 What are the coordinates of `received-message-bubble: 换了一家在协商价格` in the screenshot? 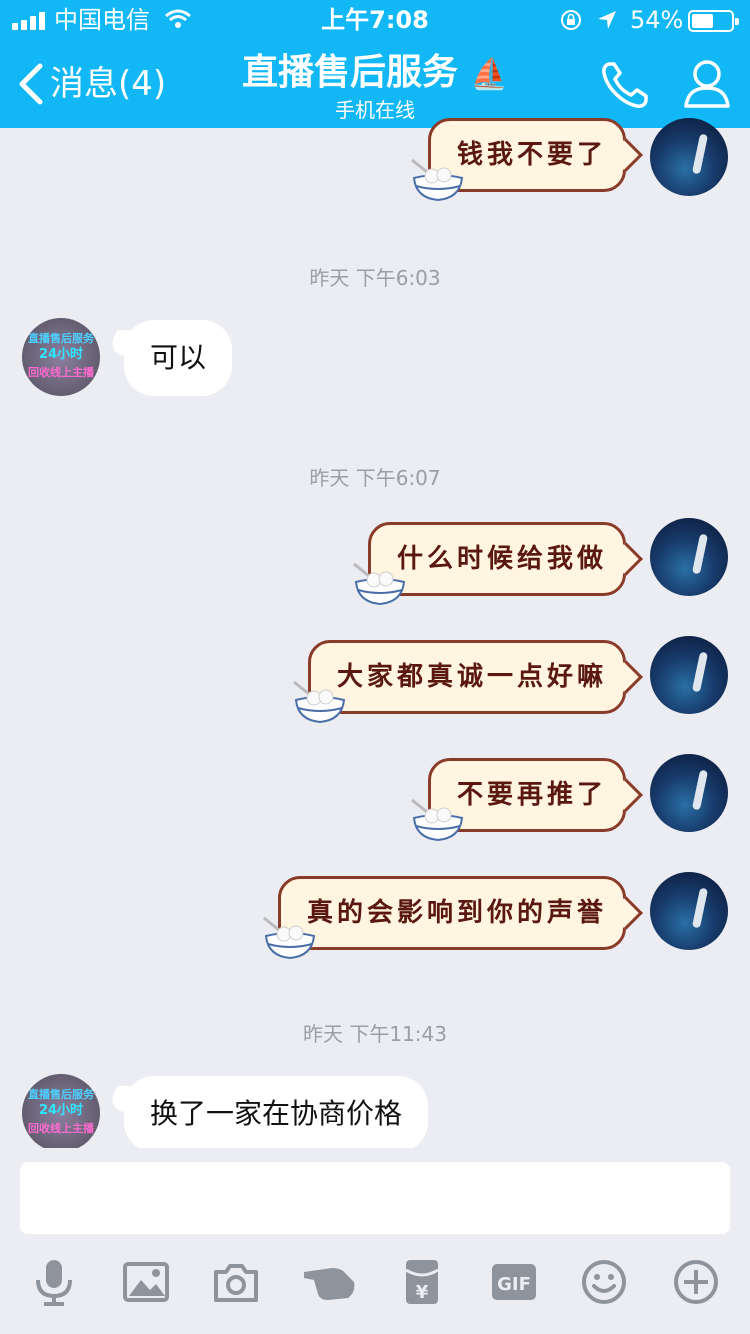 It's located at (276, 1114).